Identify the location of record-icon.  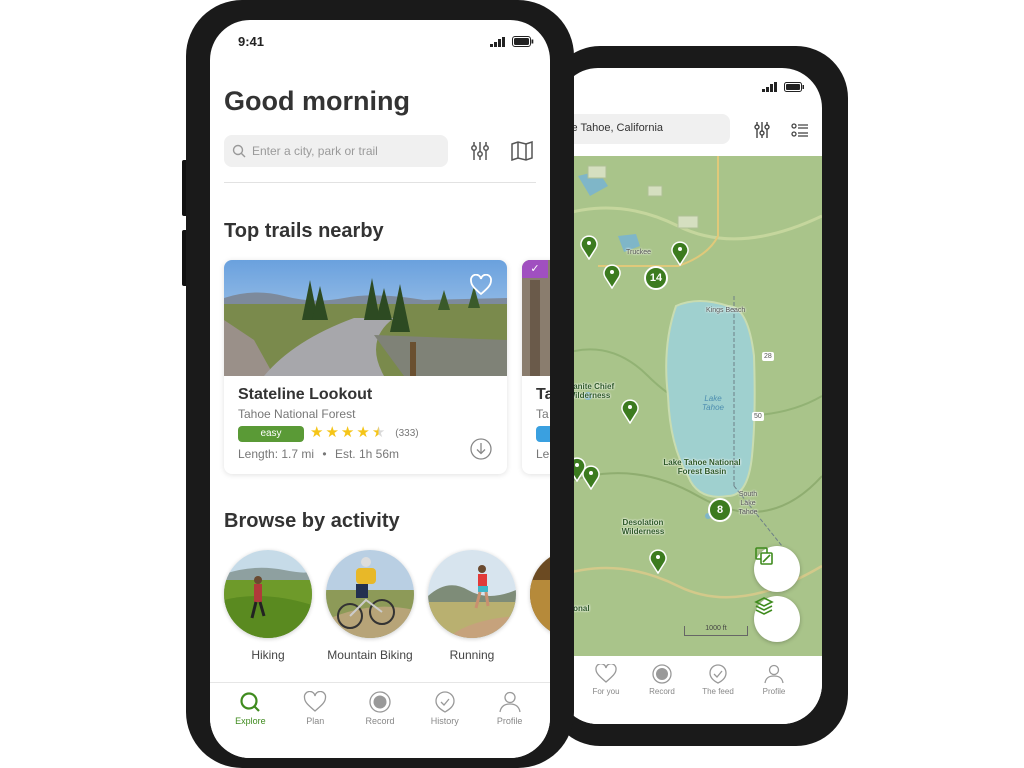
(380, 702).